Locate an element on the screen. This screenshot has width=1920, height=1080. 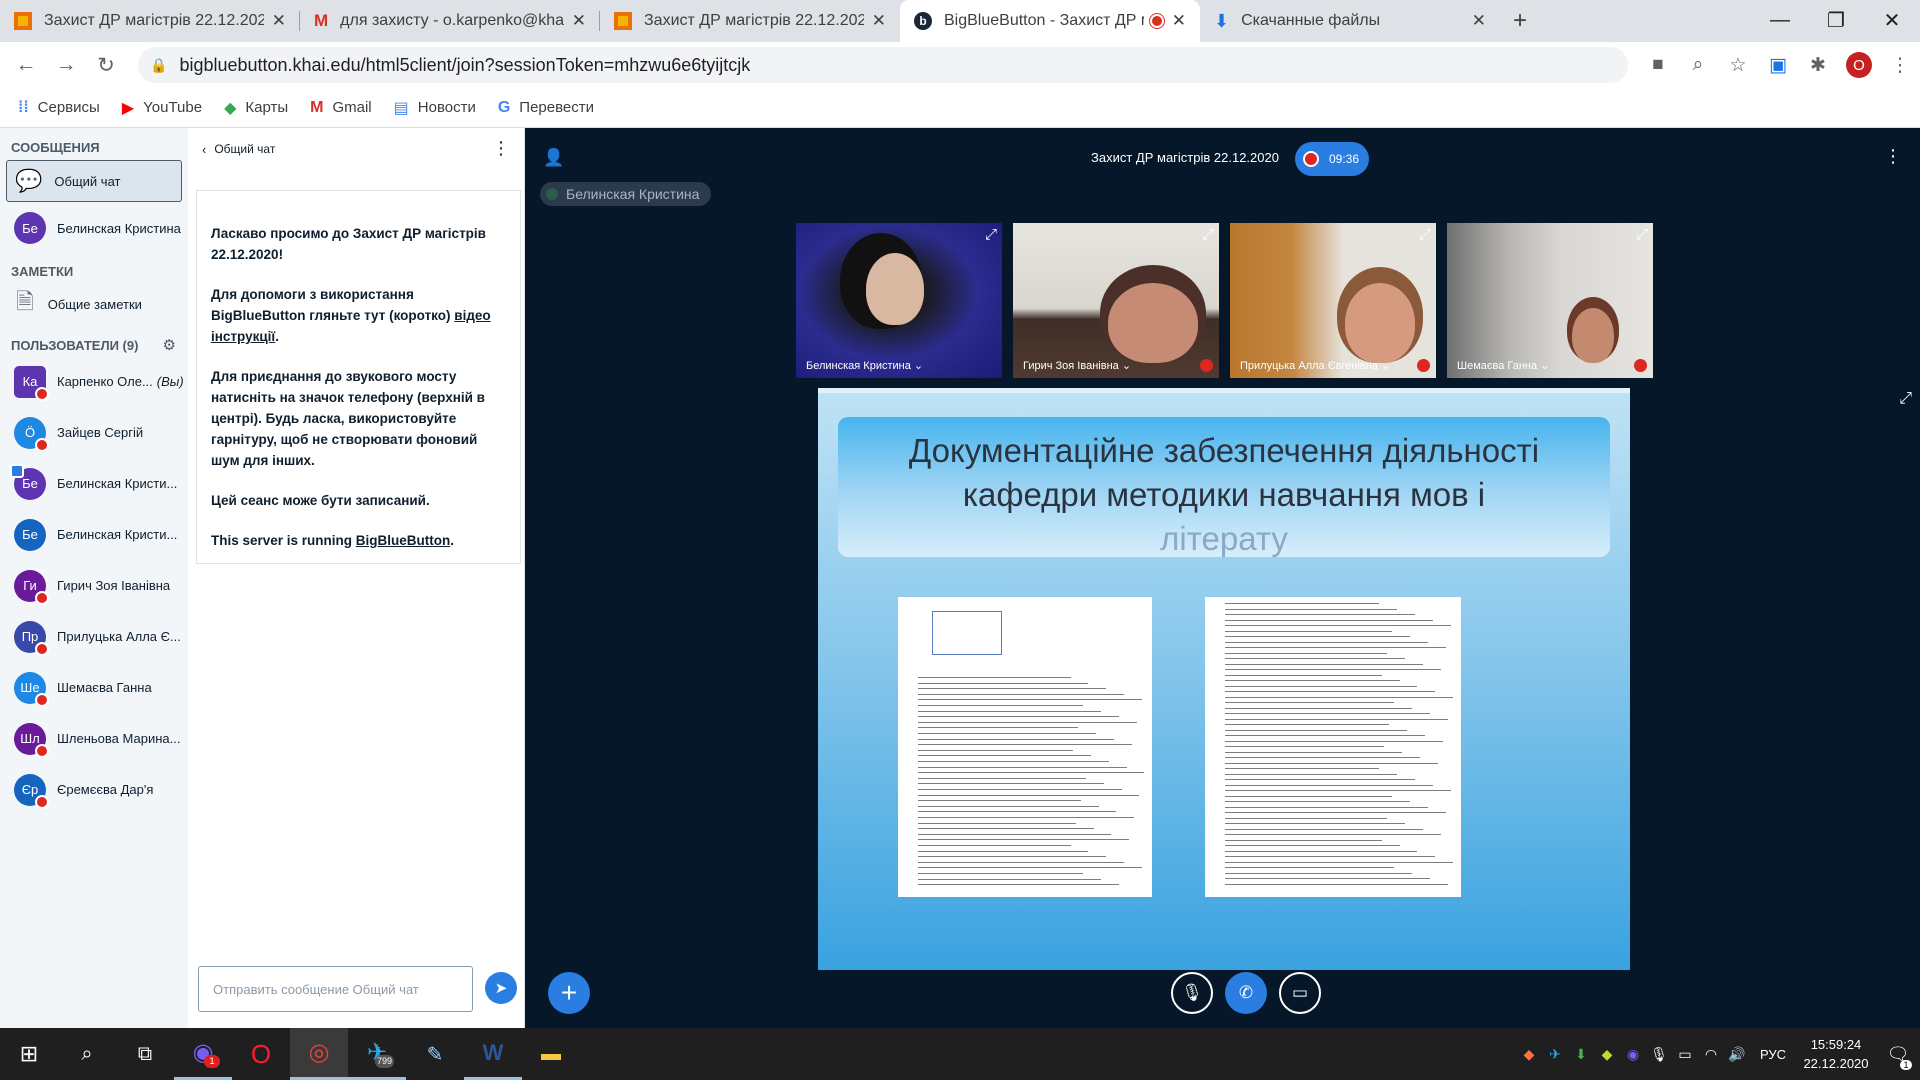
fullscreen-icon: ⤢ is located at coordinates (1905, 399).